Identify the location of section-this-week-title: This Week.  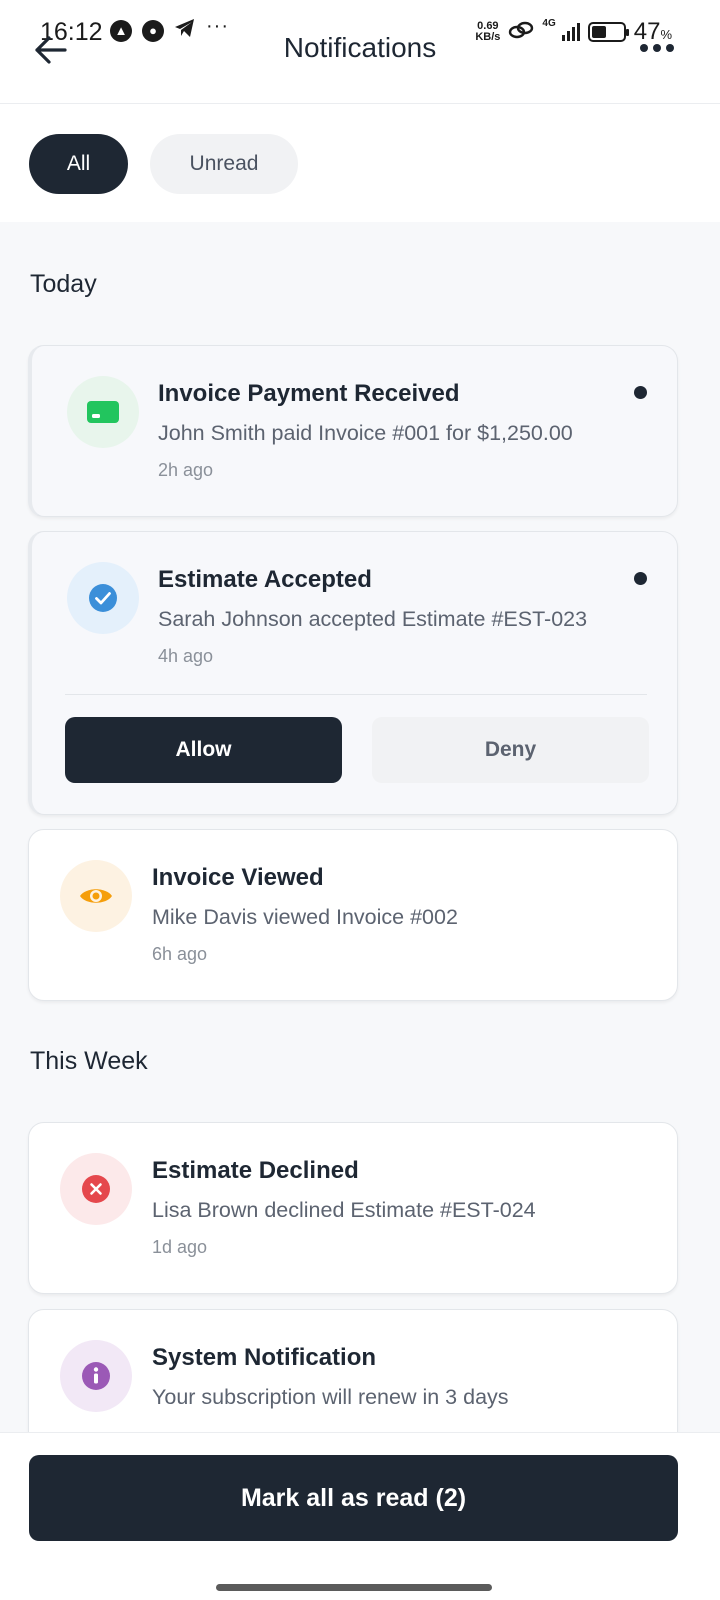
(89, 1061).